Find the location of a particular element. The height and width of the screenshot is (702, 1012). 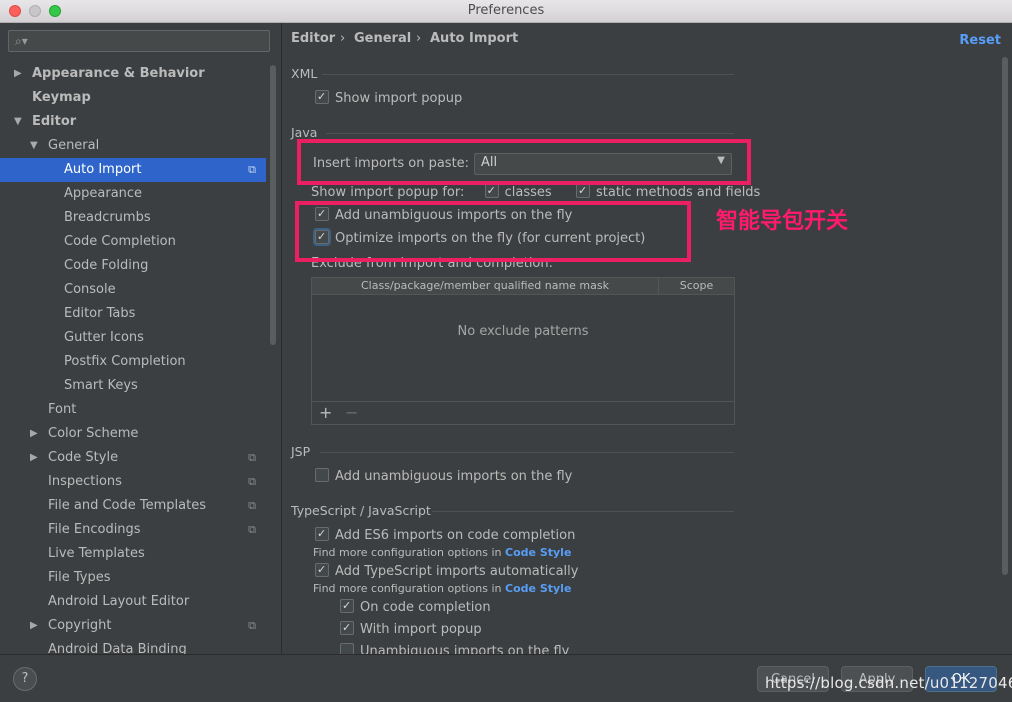

tree-item-file-code-templates: File and Code Templates ⧉ is located at coordinates (133, 506).